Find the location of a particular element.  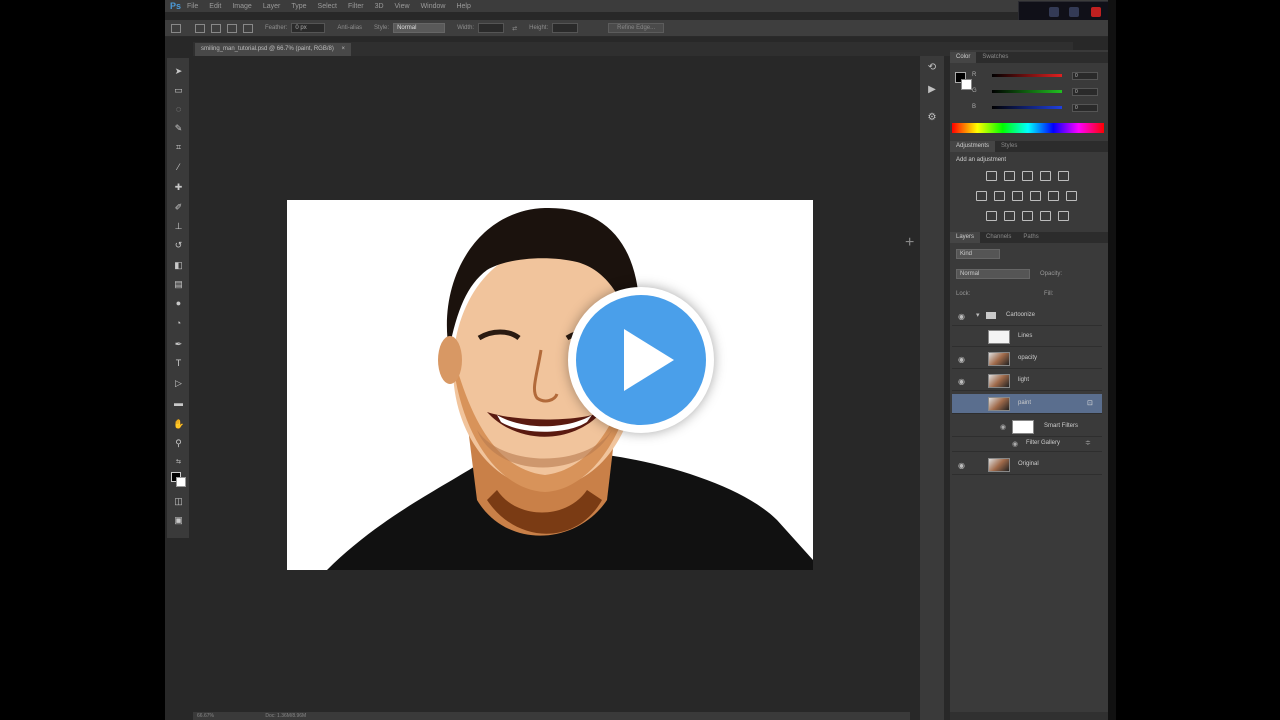

marquee-tool-preset-icon is located at coordinates (176, 28).